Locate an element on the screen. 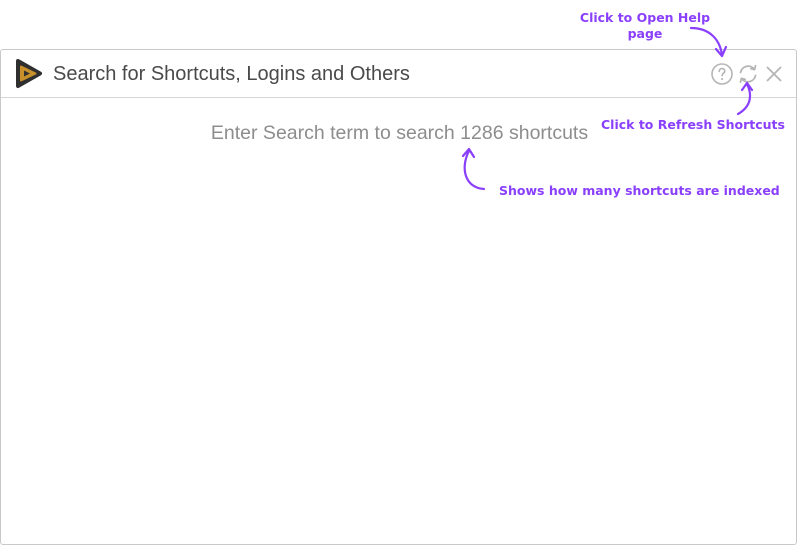  help-circle-icon is located at coordinates (722, 74).